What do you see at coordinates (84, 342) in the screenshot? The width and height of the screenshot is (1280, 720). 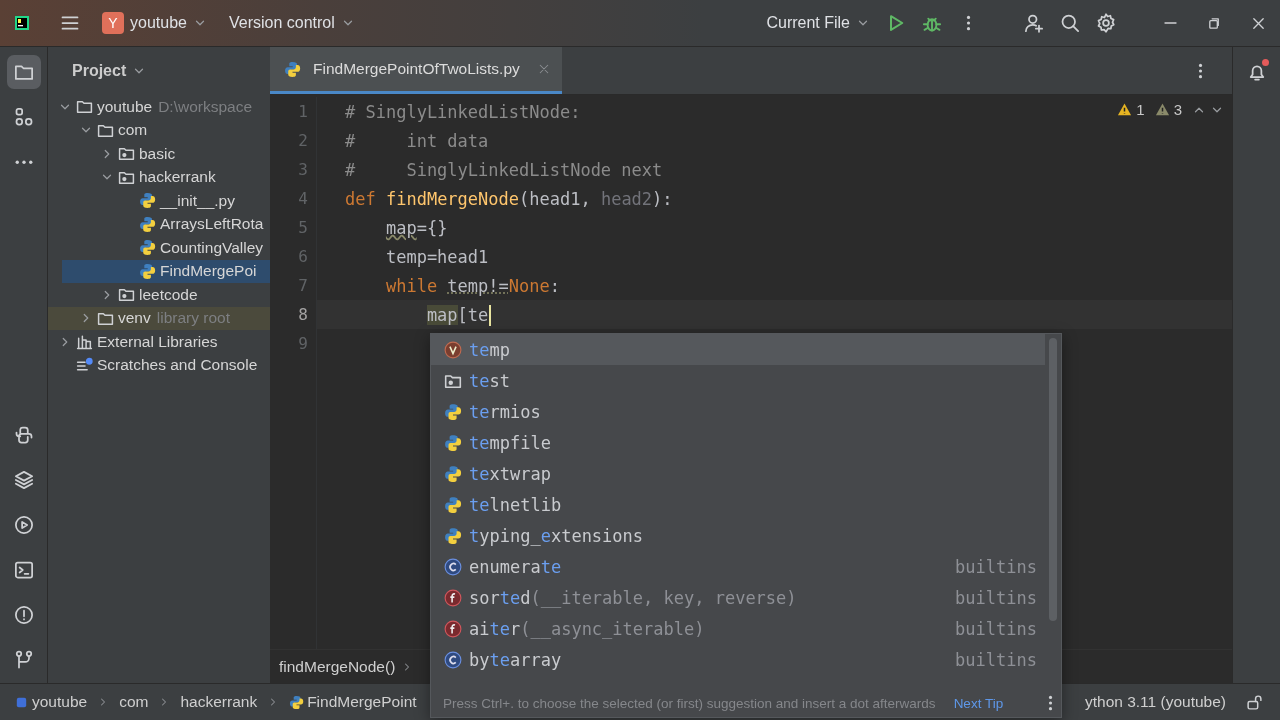 I see `libraries-icon` at bounding box center [84, 342].